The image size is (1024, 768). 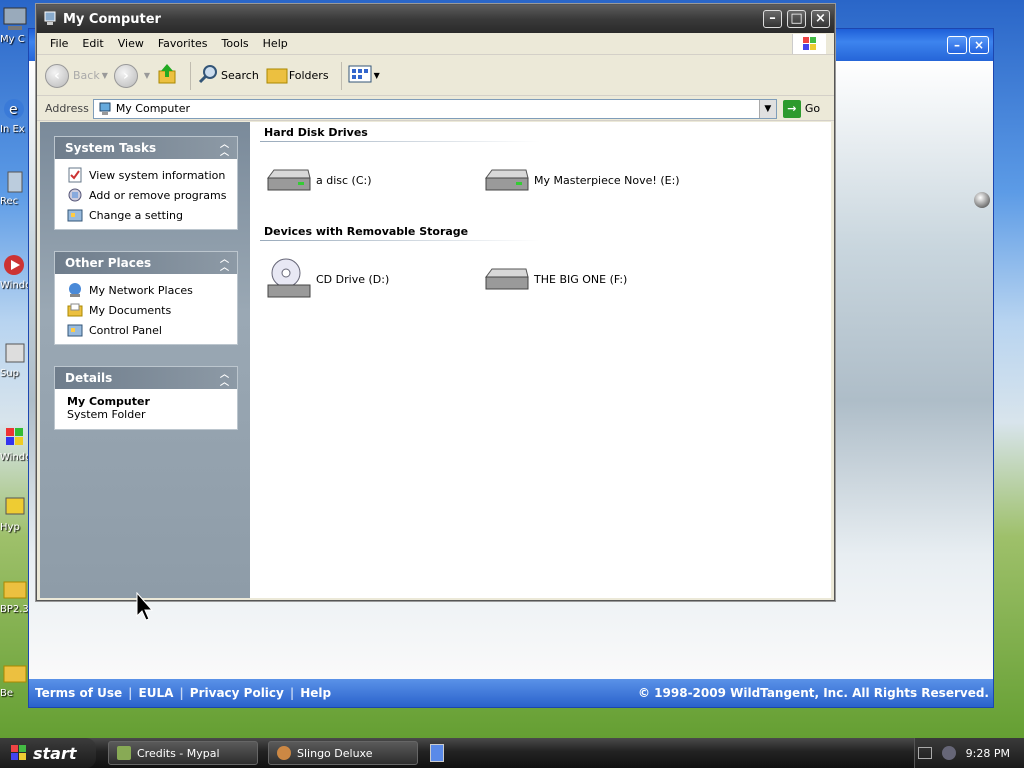 I want to click on desktop-icon-label: Rec, so click(x=9, y=201).